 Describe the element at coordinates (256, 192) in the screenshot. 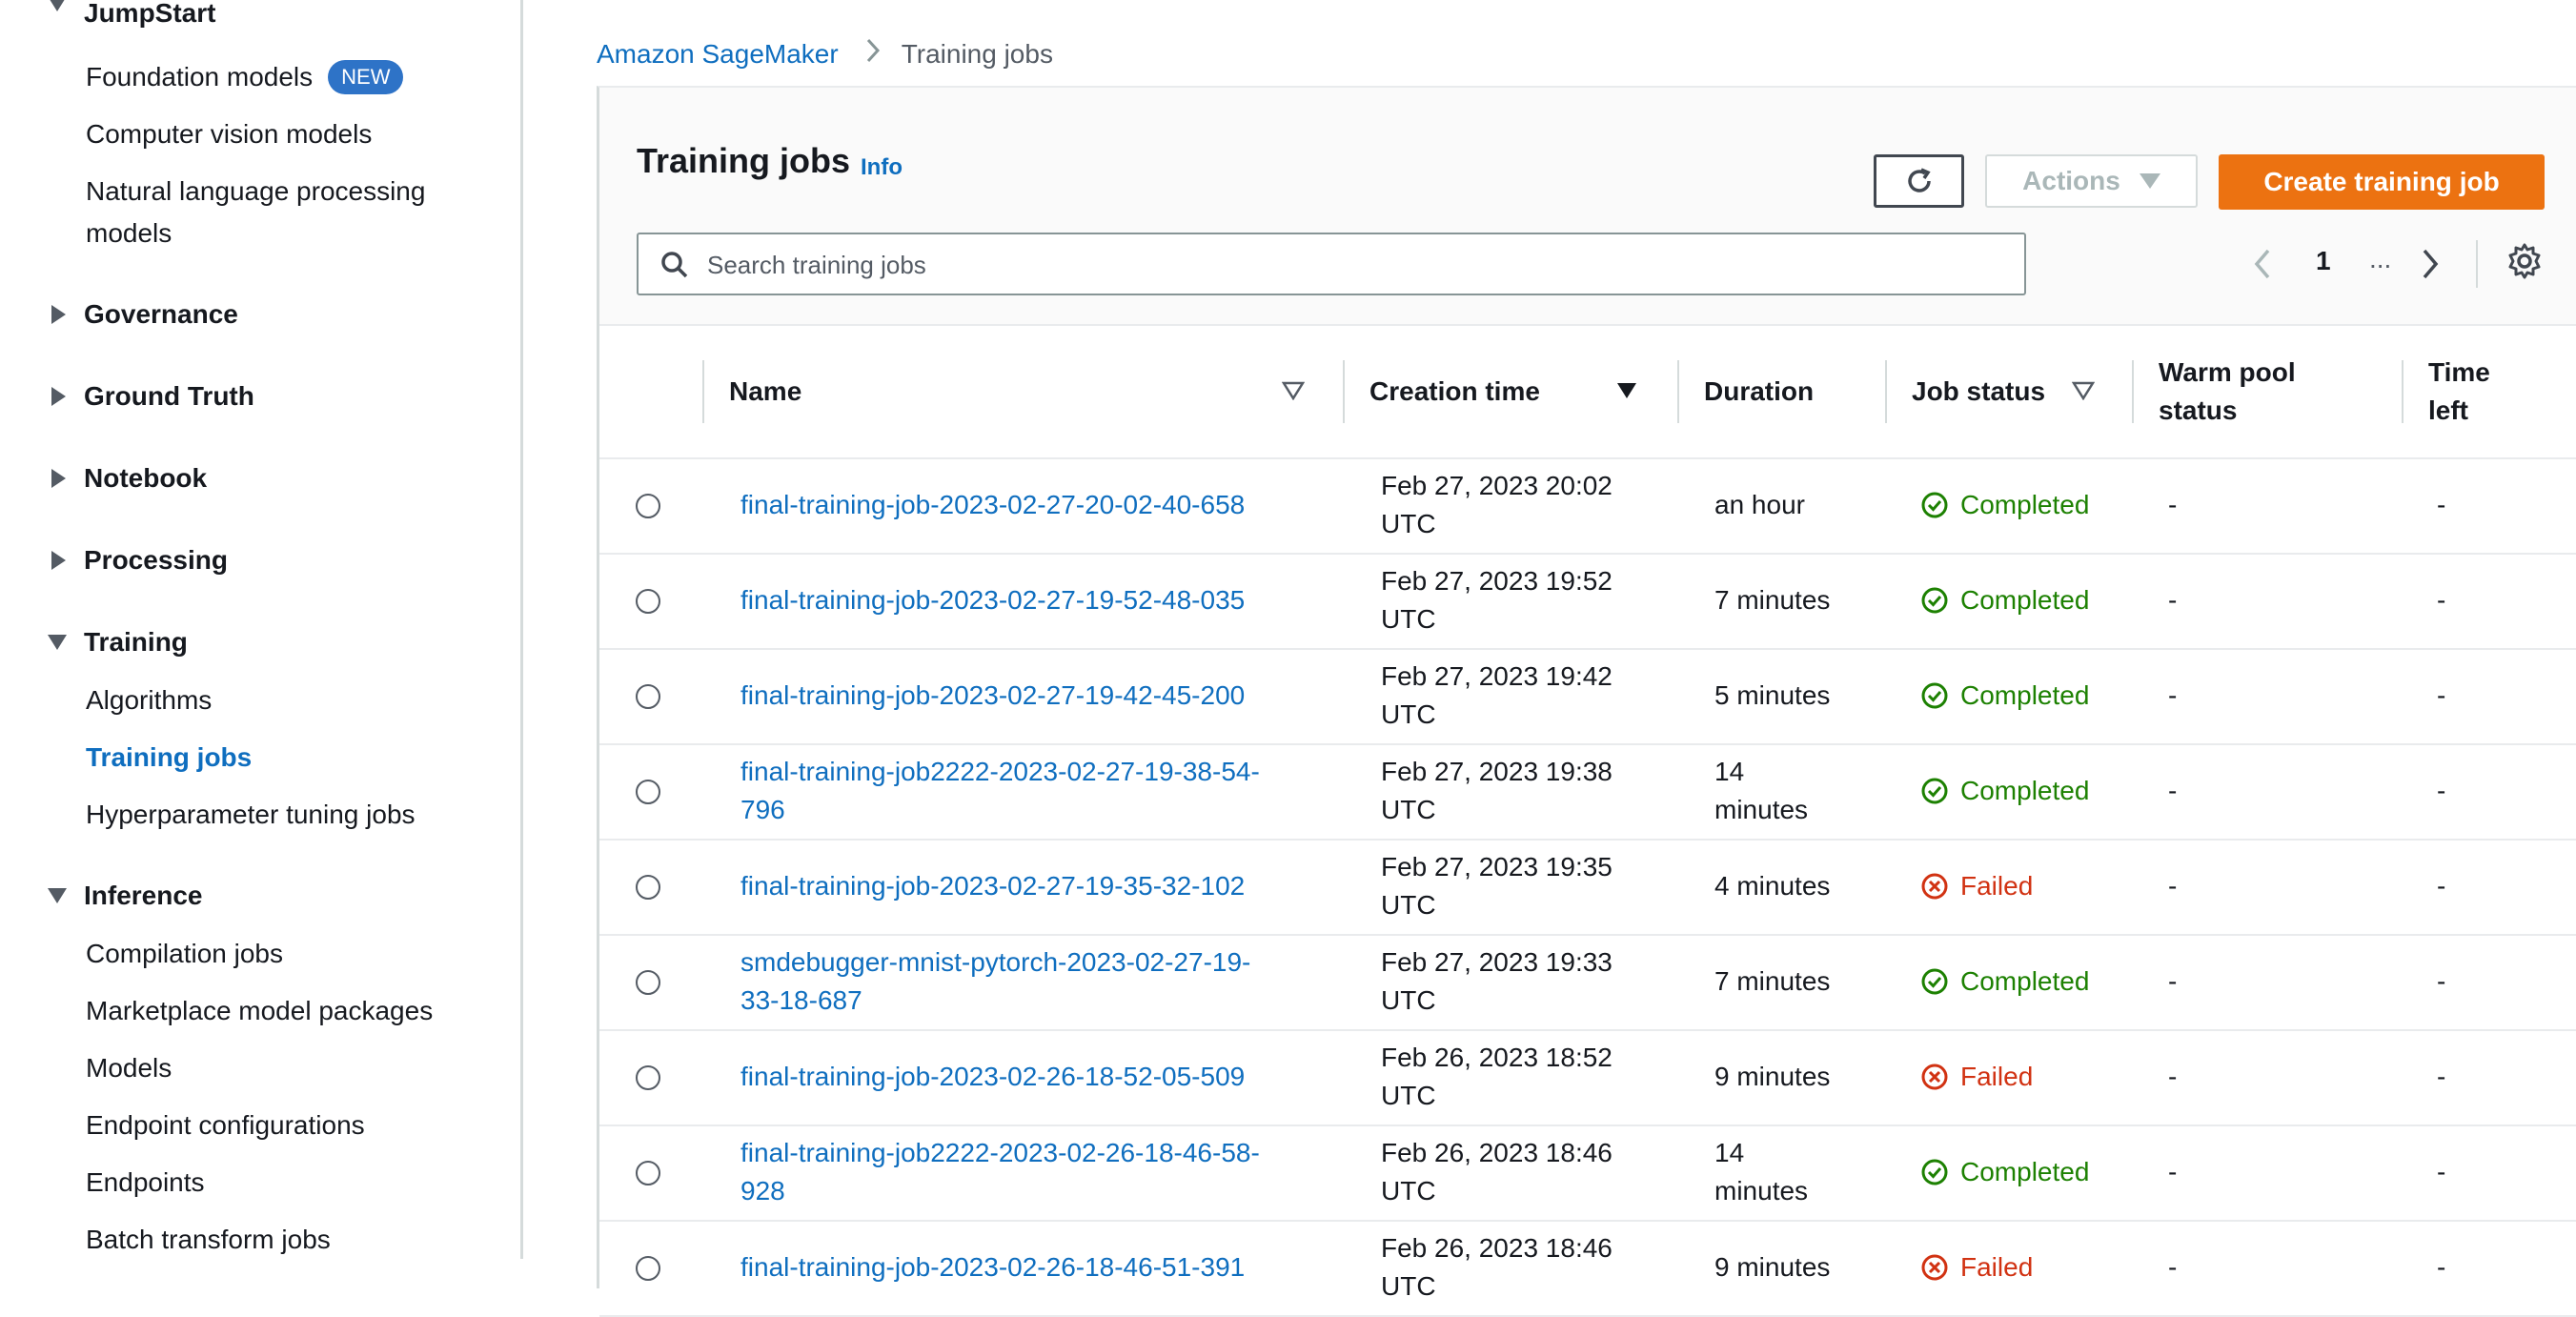

I see `sidebar-item-nlp-models: Natural language processing` at that location.